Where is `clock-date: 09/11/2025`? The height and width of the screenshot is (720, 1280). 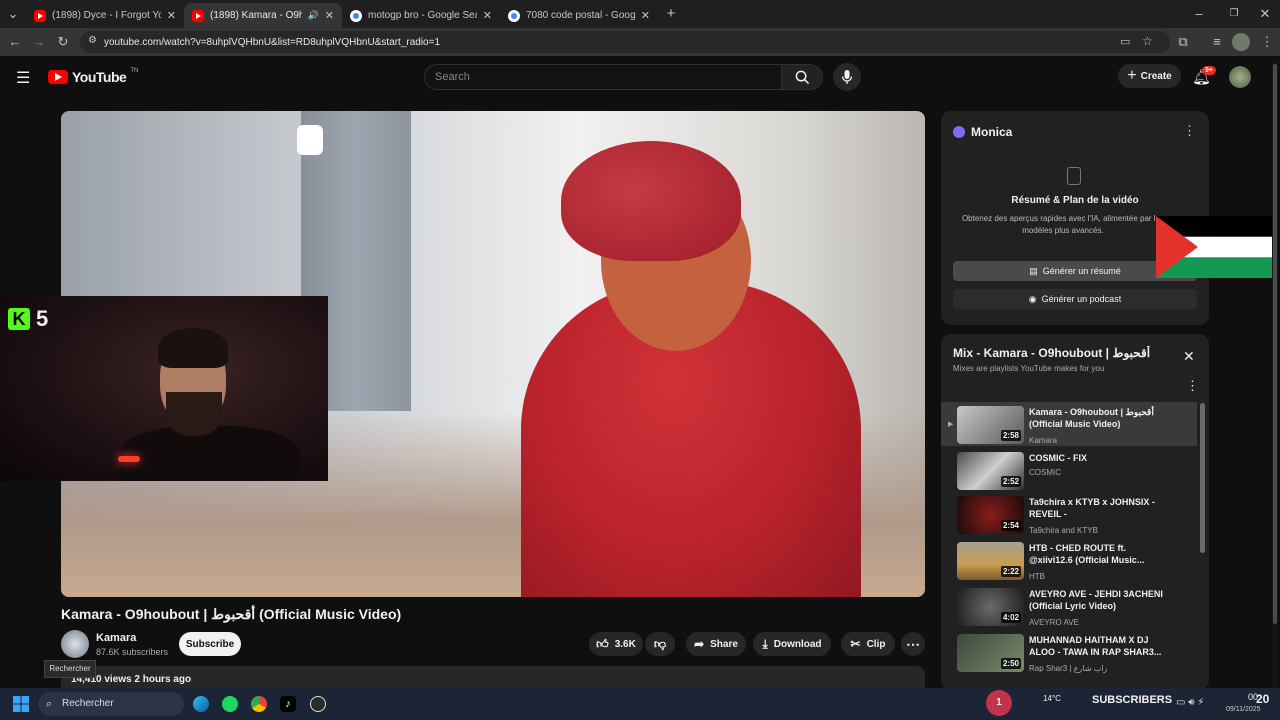 clock-date: 09/11/2025 is located at coordinates (1243, 709).